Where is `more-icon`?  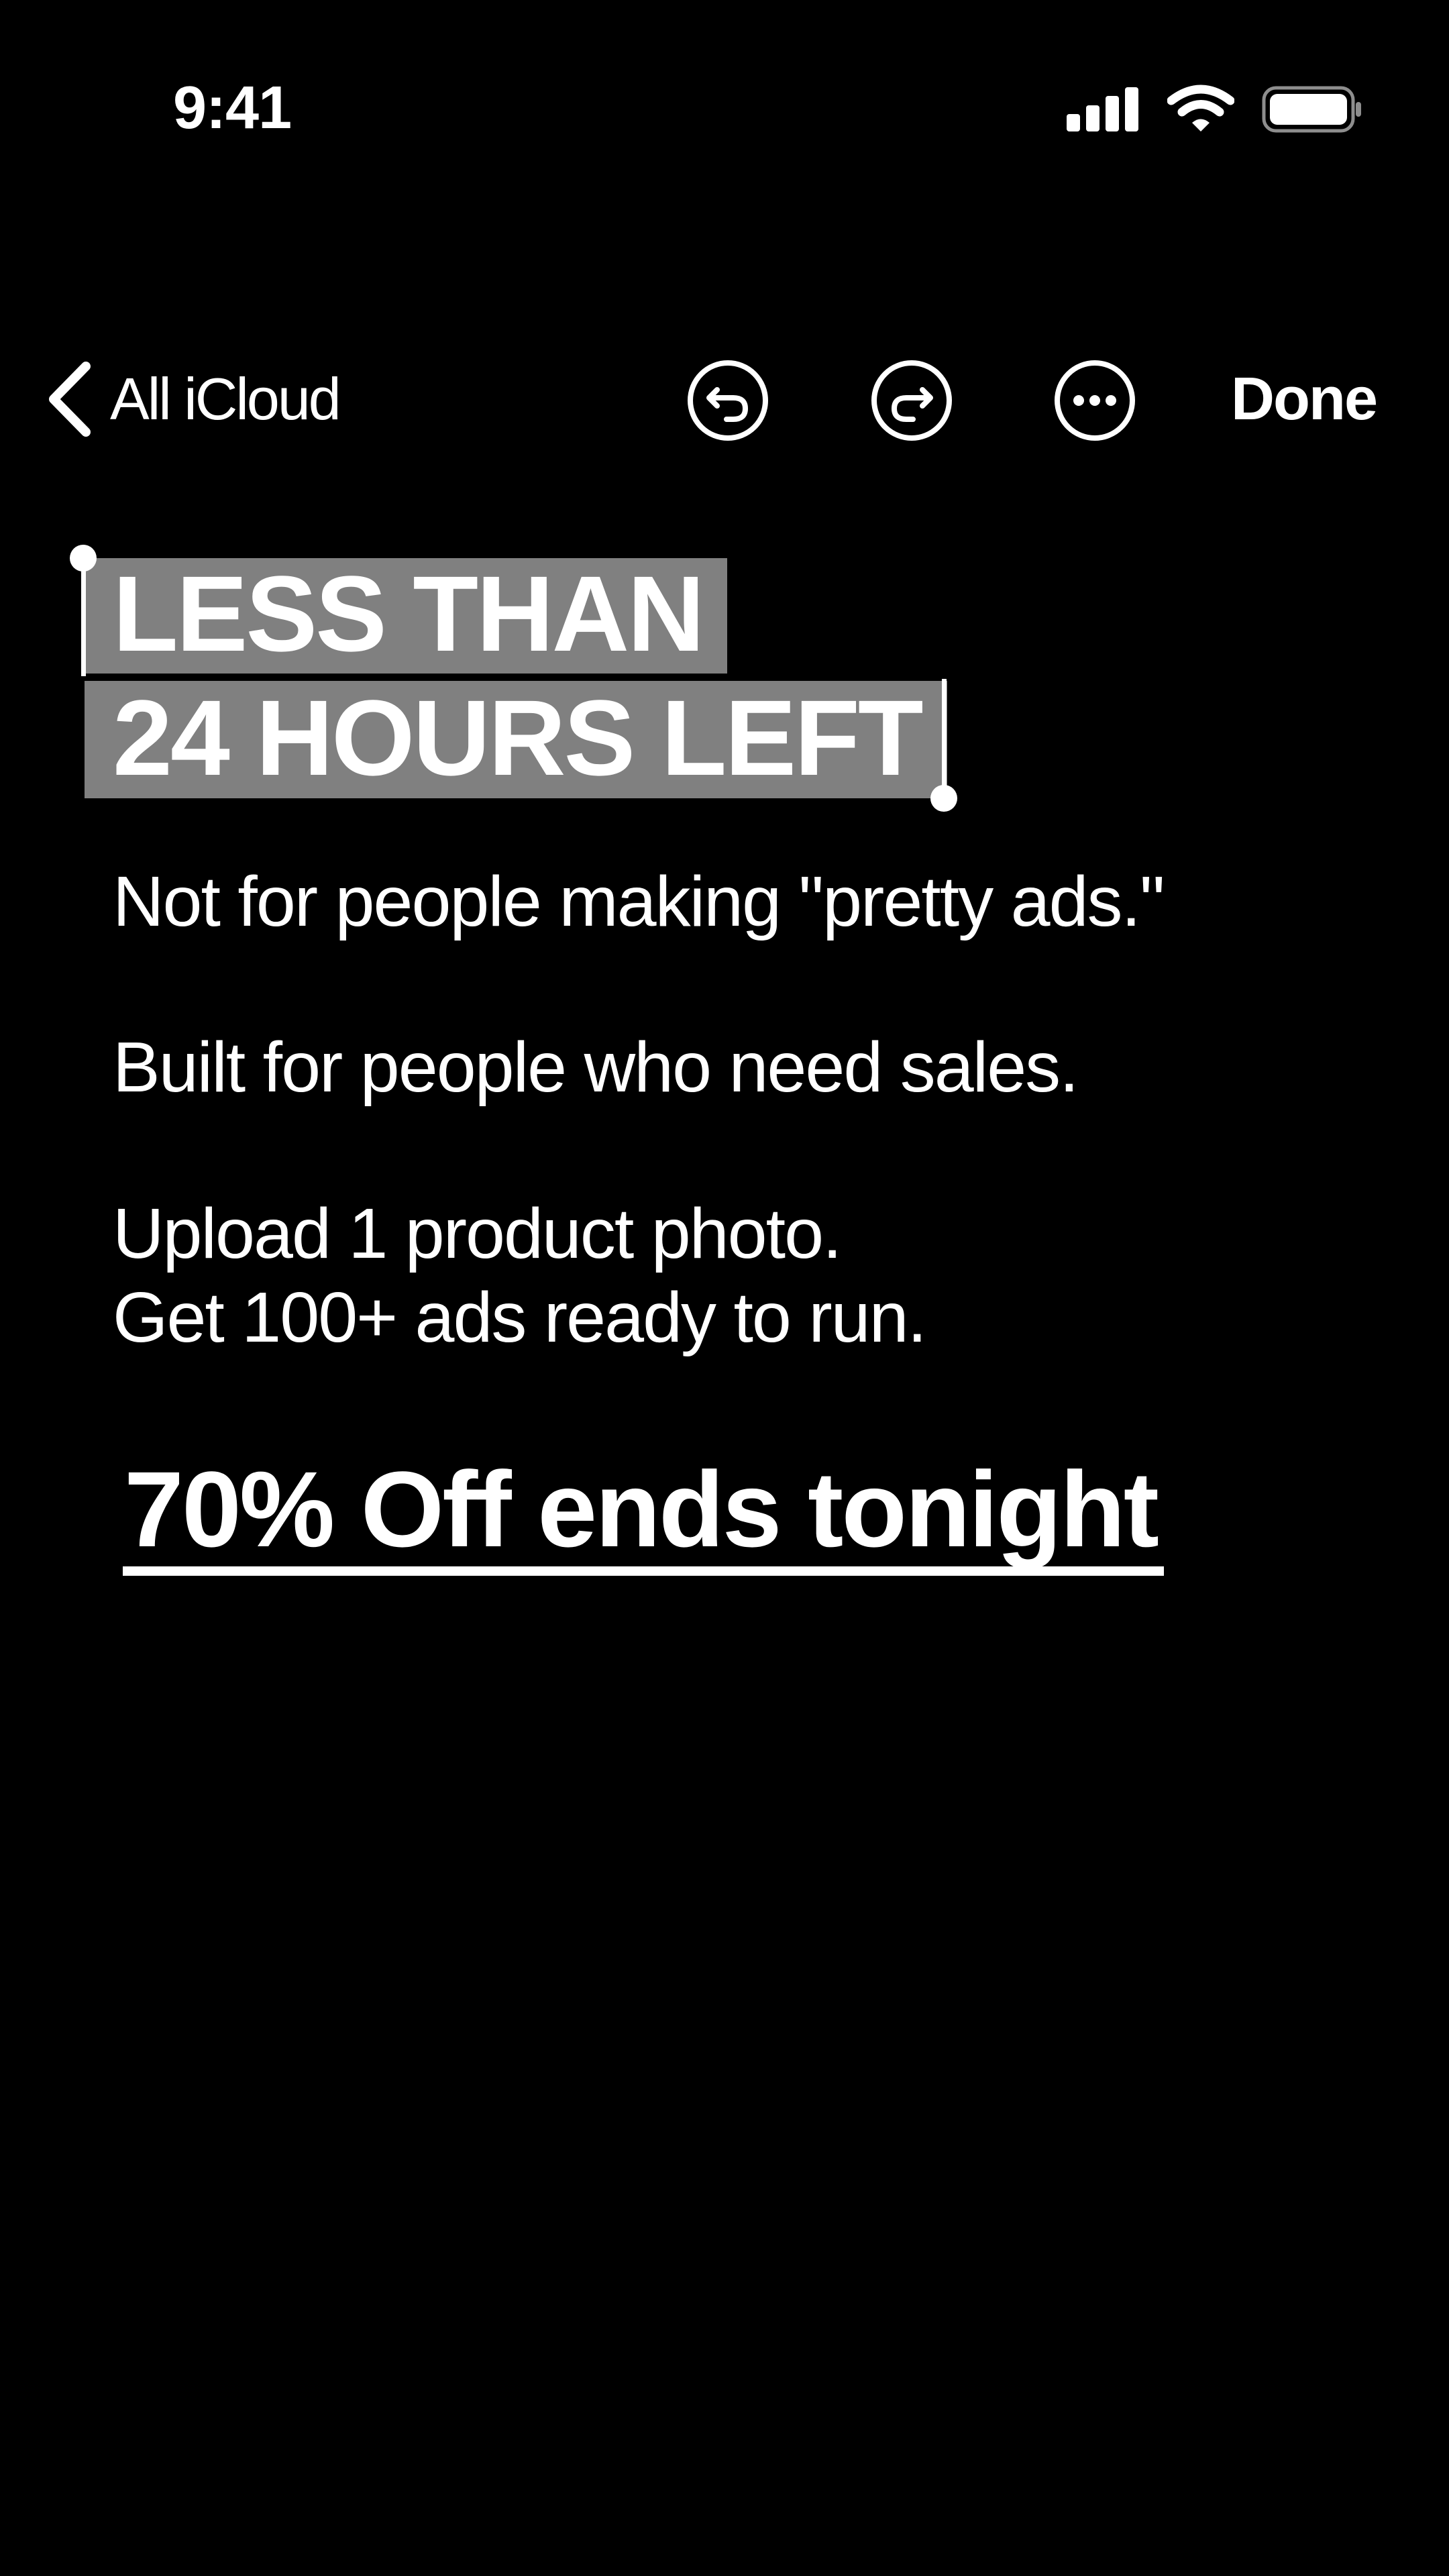
more-icon is located at coordinates (1095, 400).